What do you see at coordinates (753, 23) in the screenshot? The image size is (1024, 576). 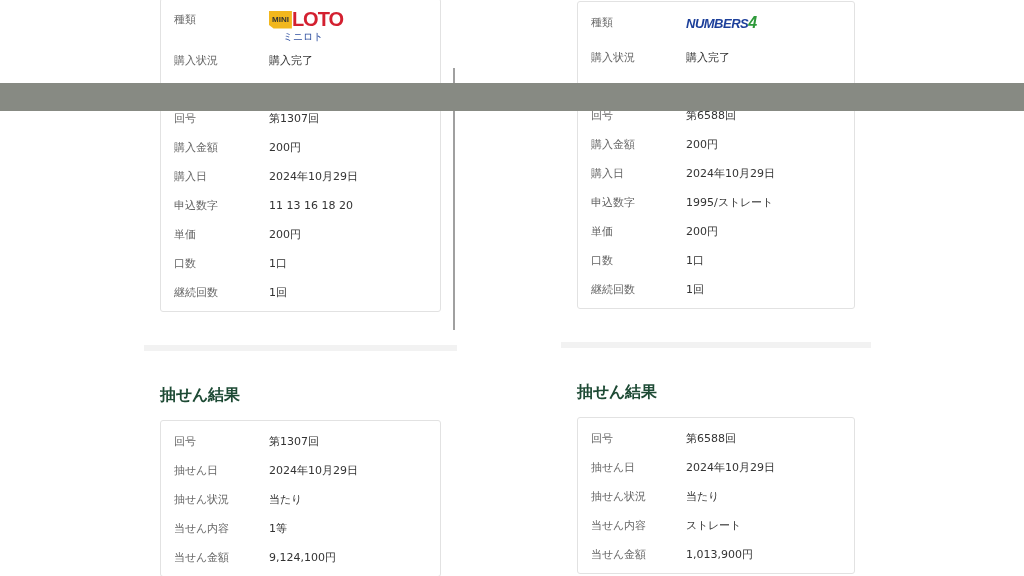 I see `logo-number: 4` at bounding box center [753, 23].